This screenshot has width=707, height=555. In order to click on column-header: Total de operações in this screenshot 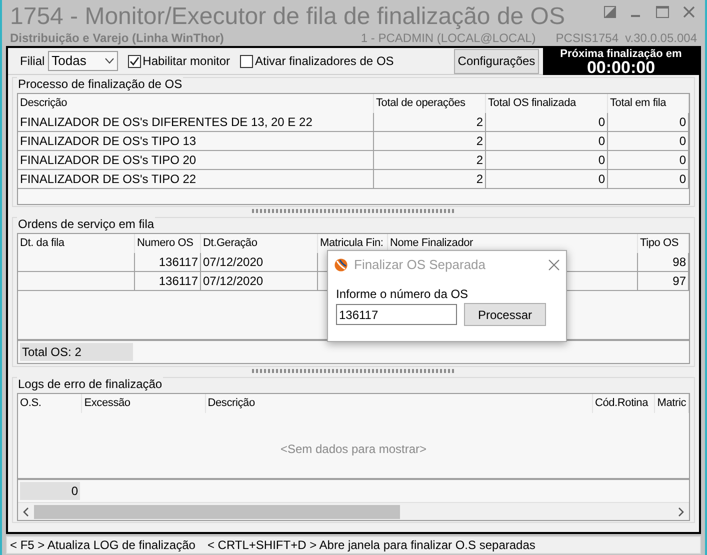, I will do `click(430, 103)`.